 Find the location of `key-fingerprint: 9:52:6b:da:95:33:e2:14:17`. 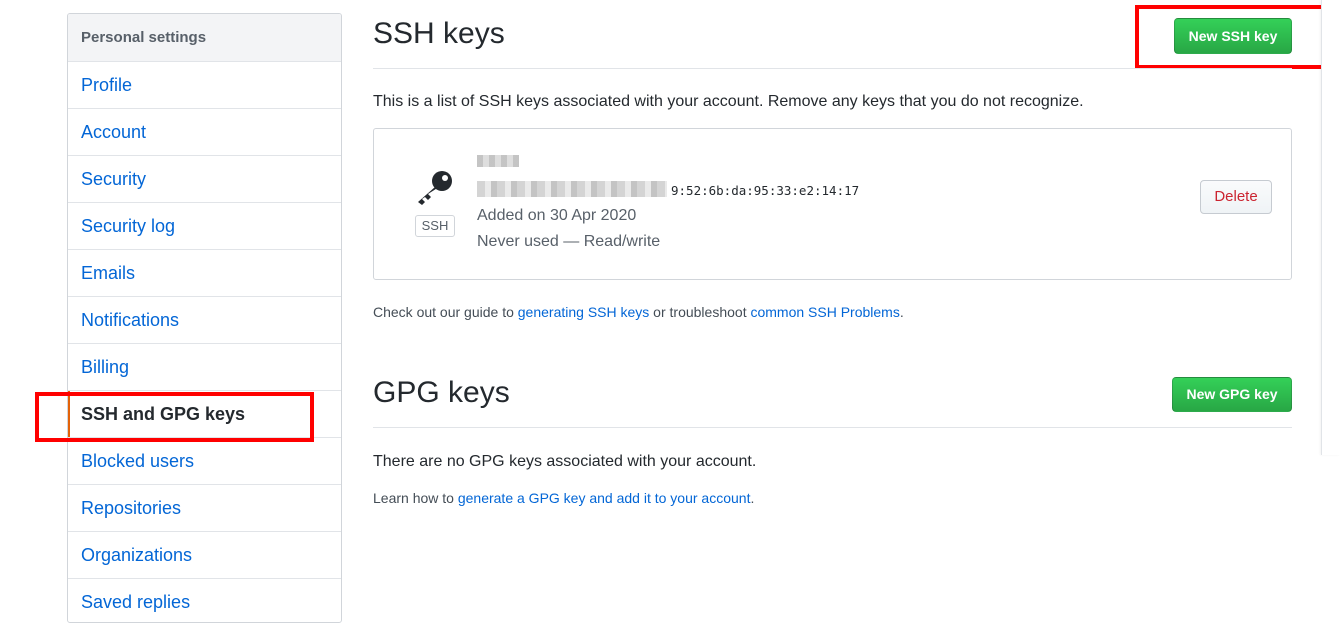

key-fingerprint: 9:52:6b:da:95:33:e2:14:17 is located at coordinates (765, 190).